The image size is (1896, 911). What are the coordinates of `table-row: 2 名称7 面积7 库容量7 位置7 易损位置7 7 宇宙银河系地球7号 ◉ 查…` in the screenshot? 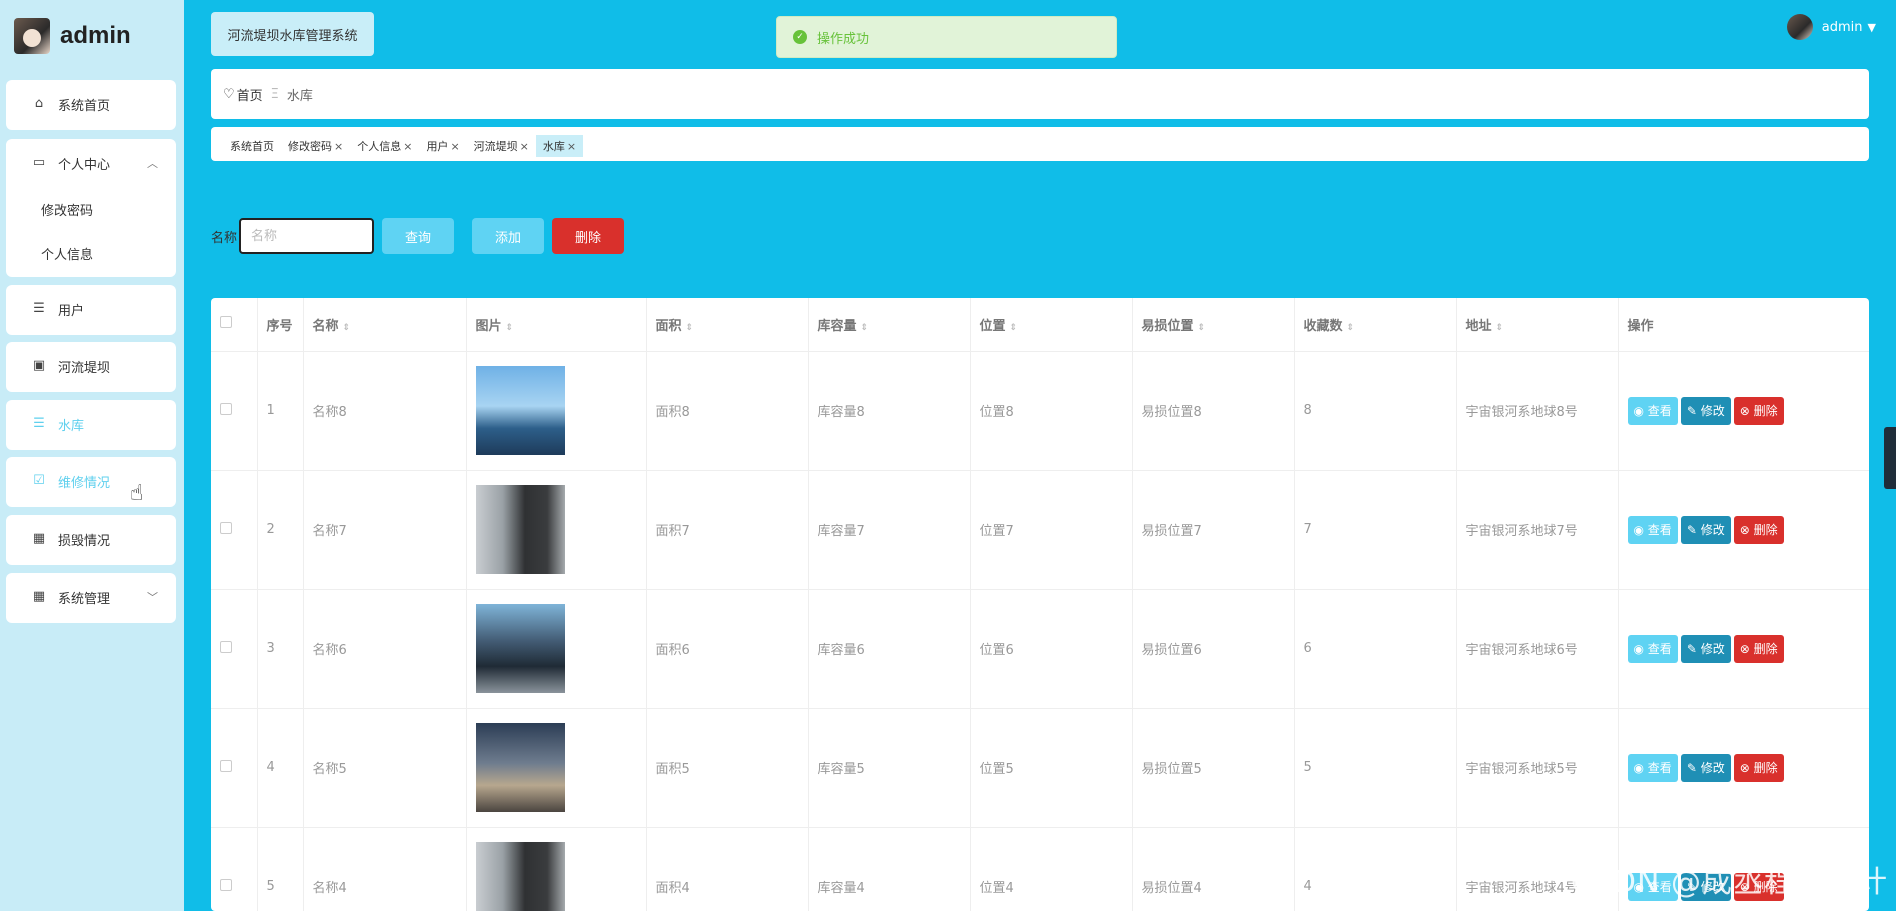 It's located at (1040, 530).